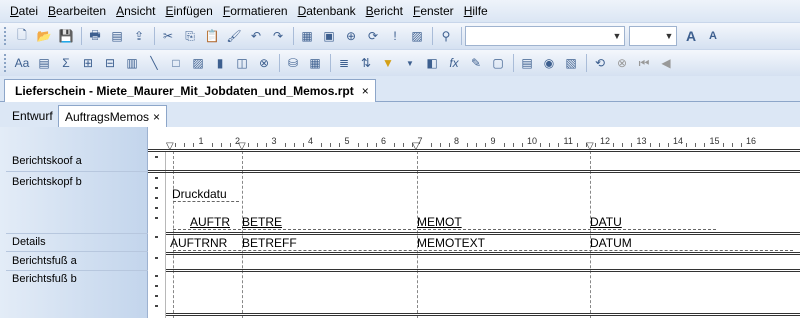 The width and height of the screenshot is (800, 318). What do you see at coordinates (483, 253) in the screenshot?
I see `section-divider-footer-a` at bounding box center [483, 253].